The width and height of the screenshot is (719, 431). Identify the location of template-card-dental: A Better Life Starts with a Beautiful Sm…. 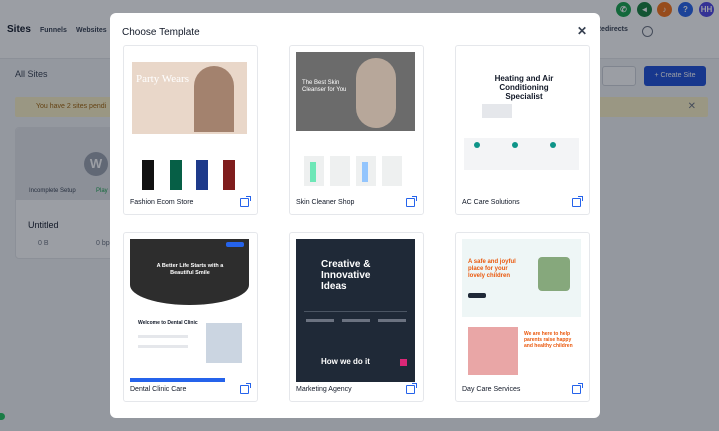
(190, 317).